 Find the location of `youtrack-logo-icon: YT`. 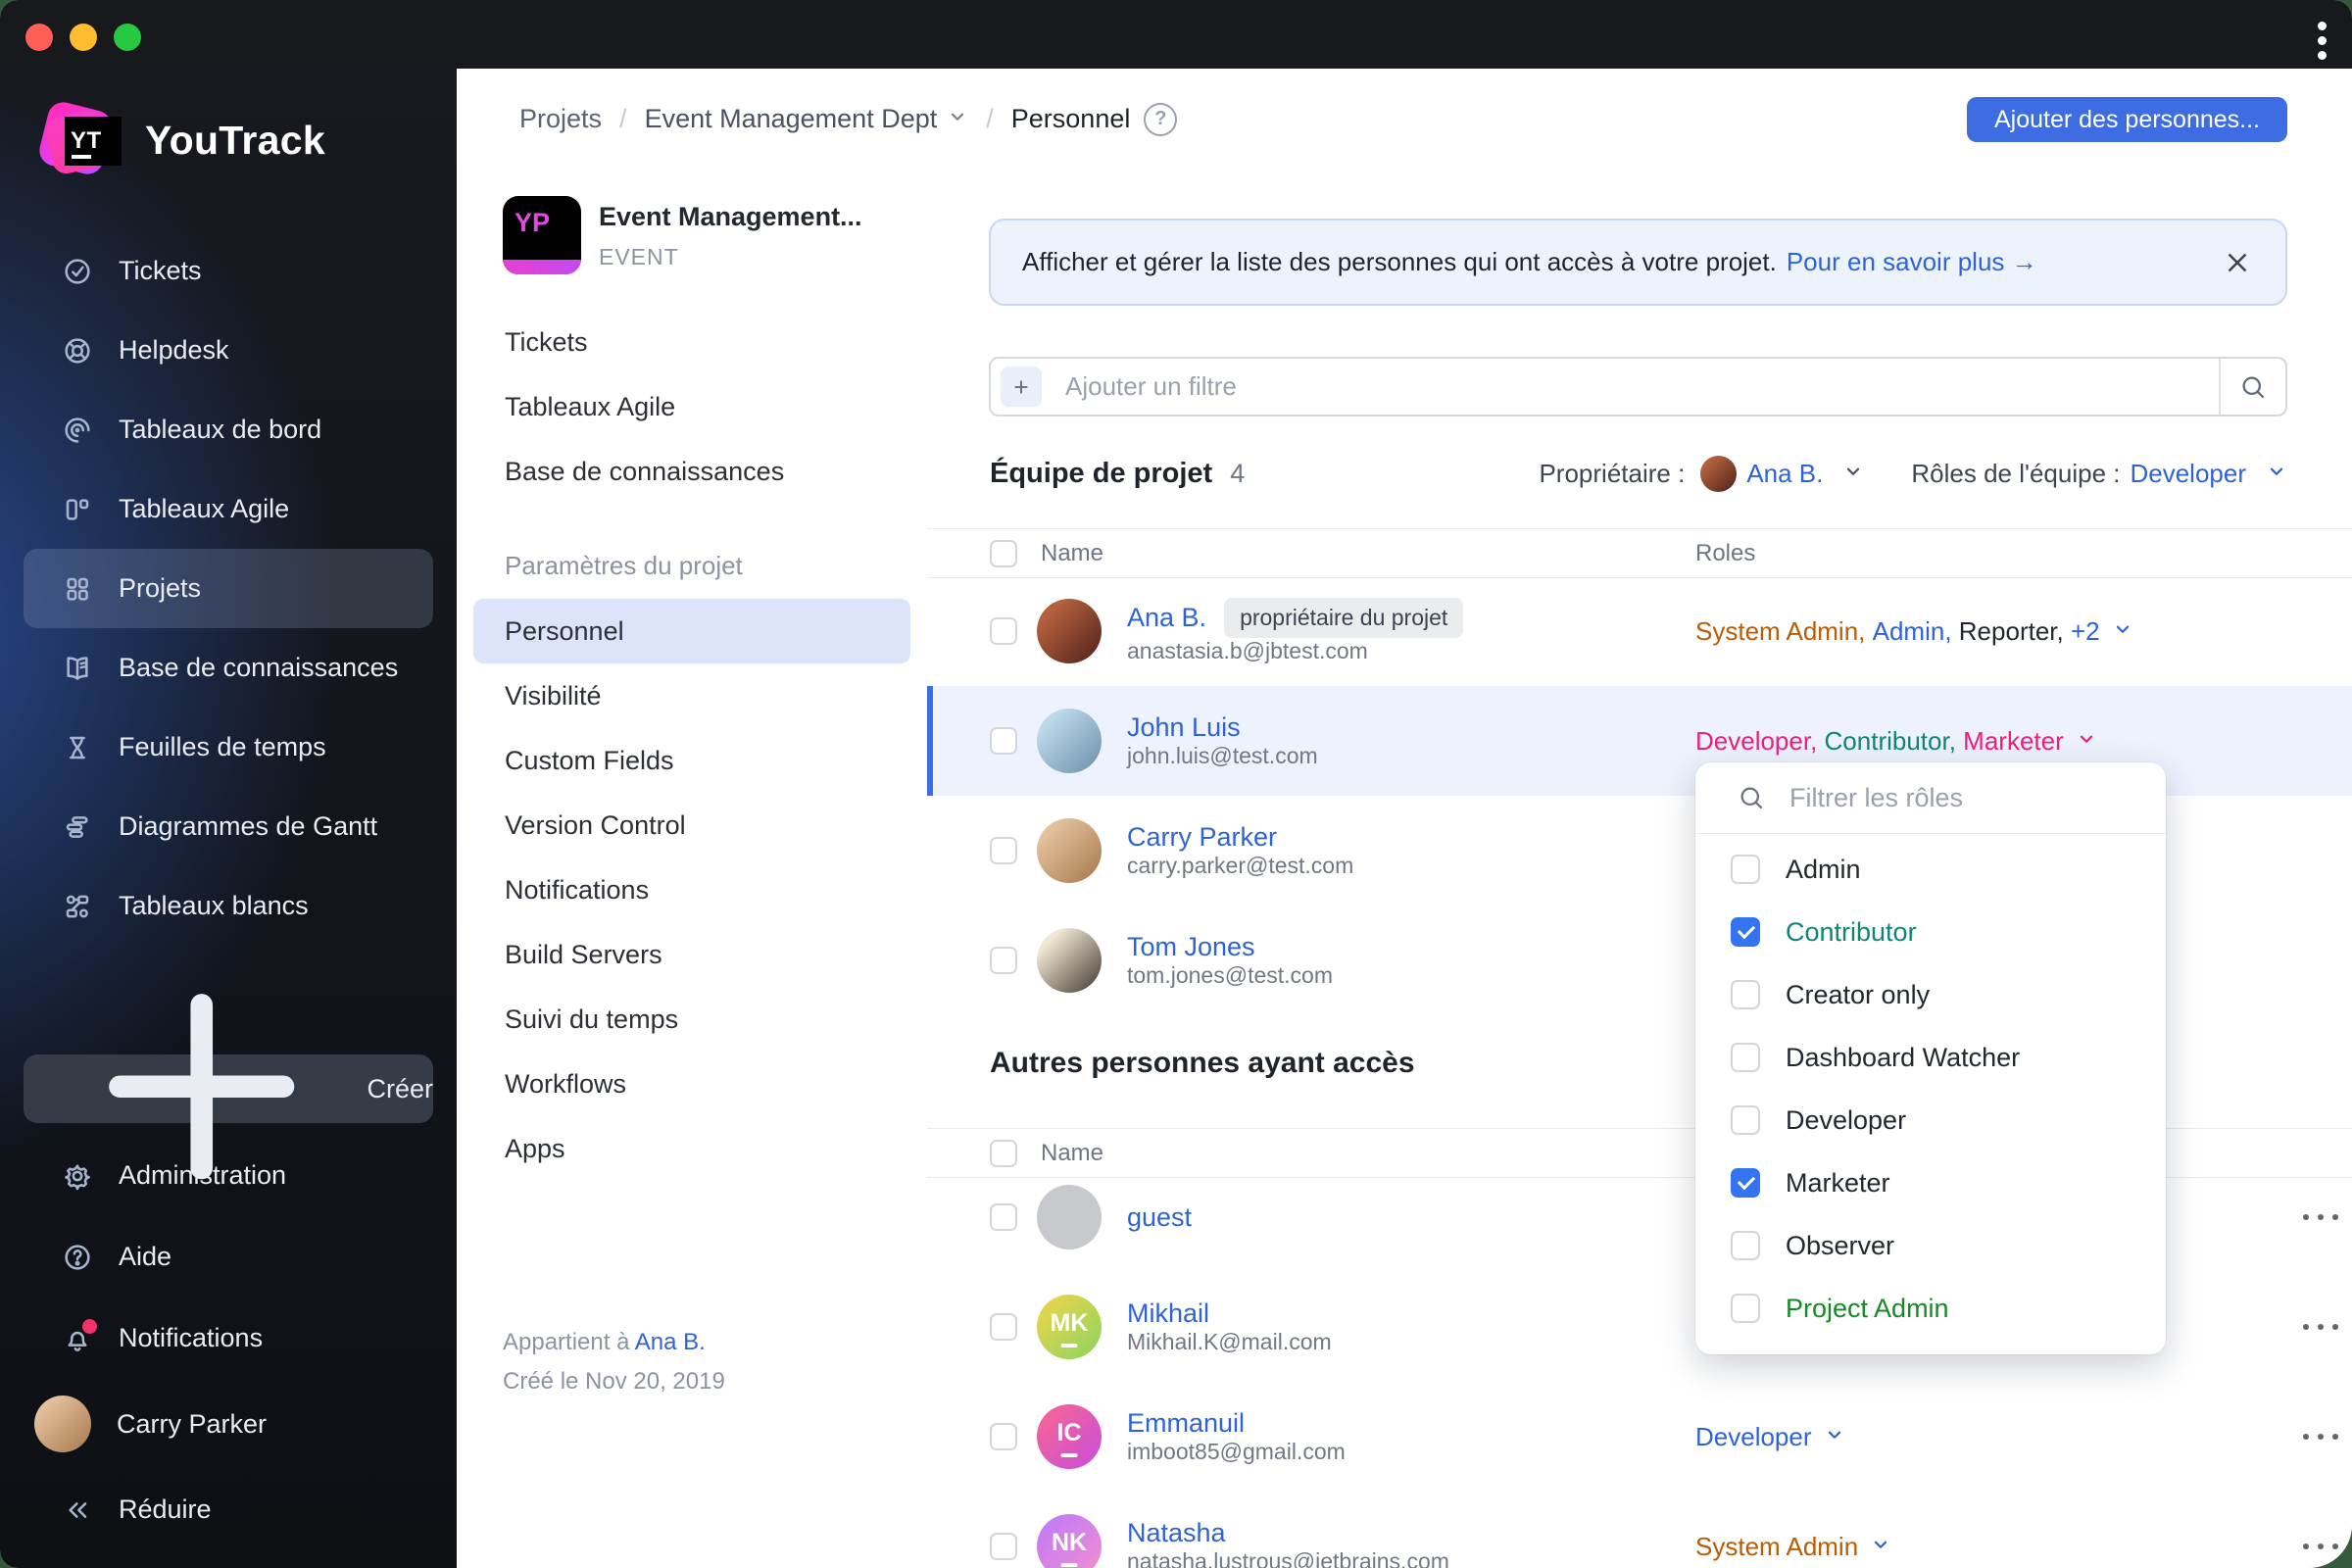

youtrack-logo-icon: YT is located at coordinates (78, 139).